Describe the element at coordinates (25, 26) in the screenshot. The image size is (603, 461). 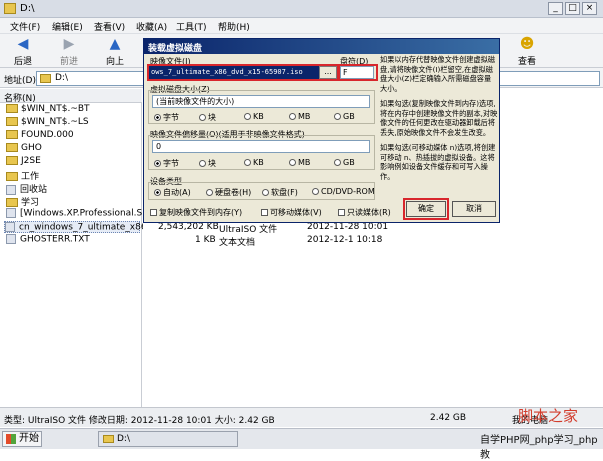
I see `menu-file: 文件(F)` at that location.